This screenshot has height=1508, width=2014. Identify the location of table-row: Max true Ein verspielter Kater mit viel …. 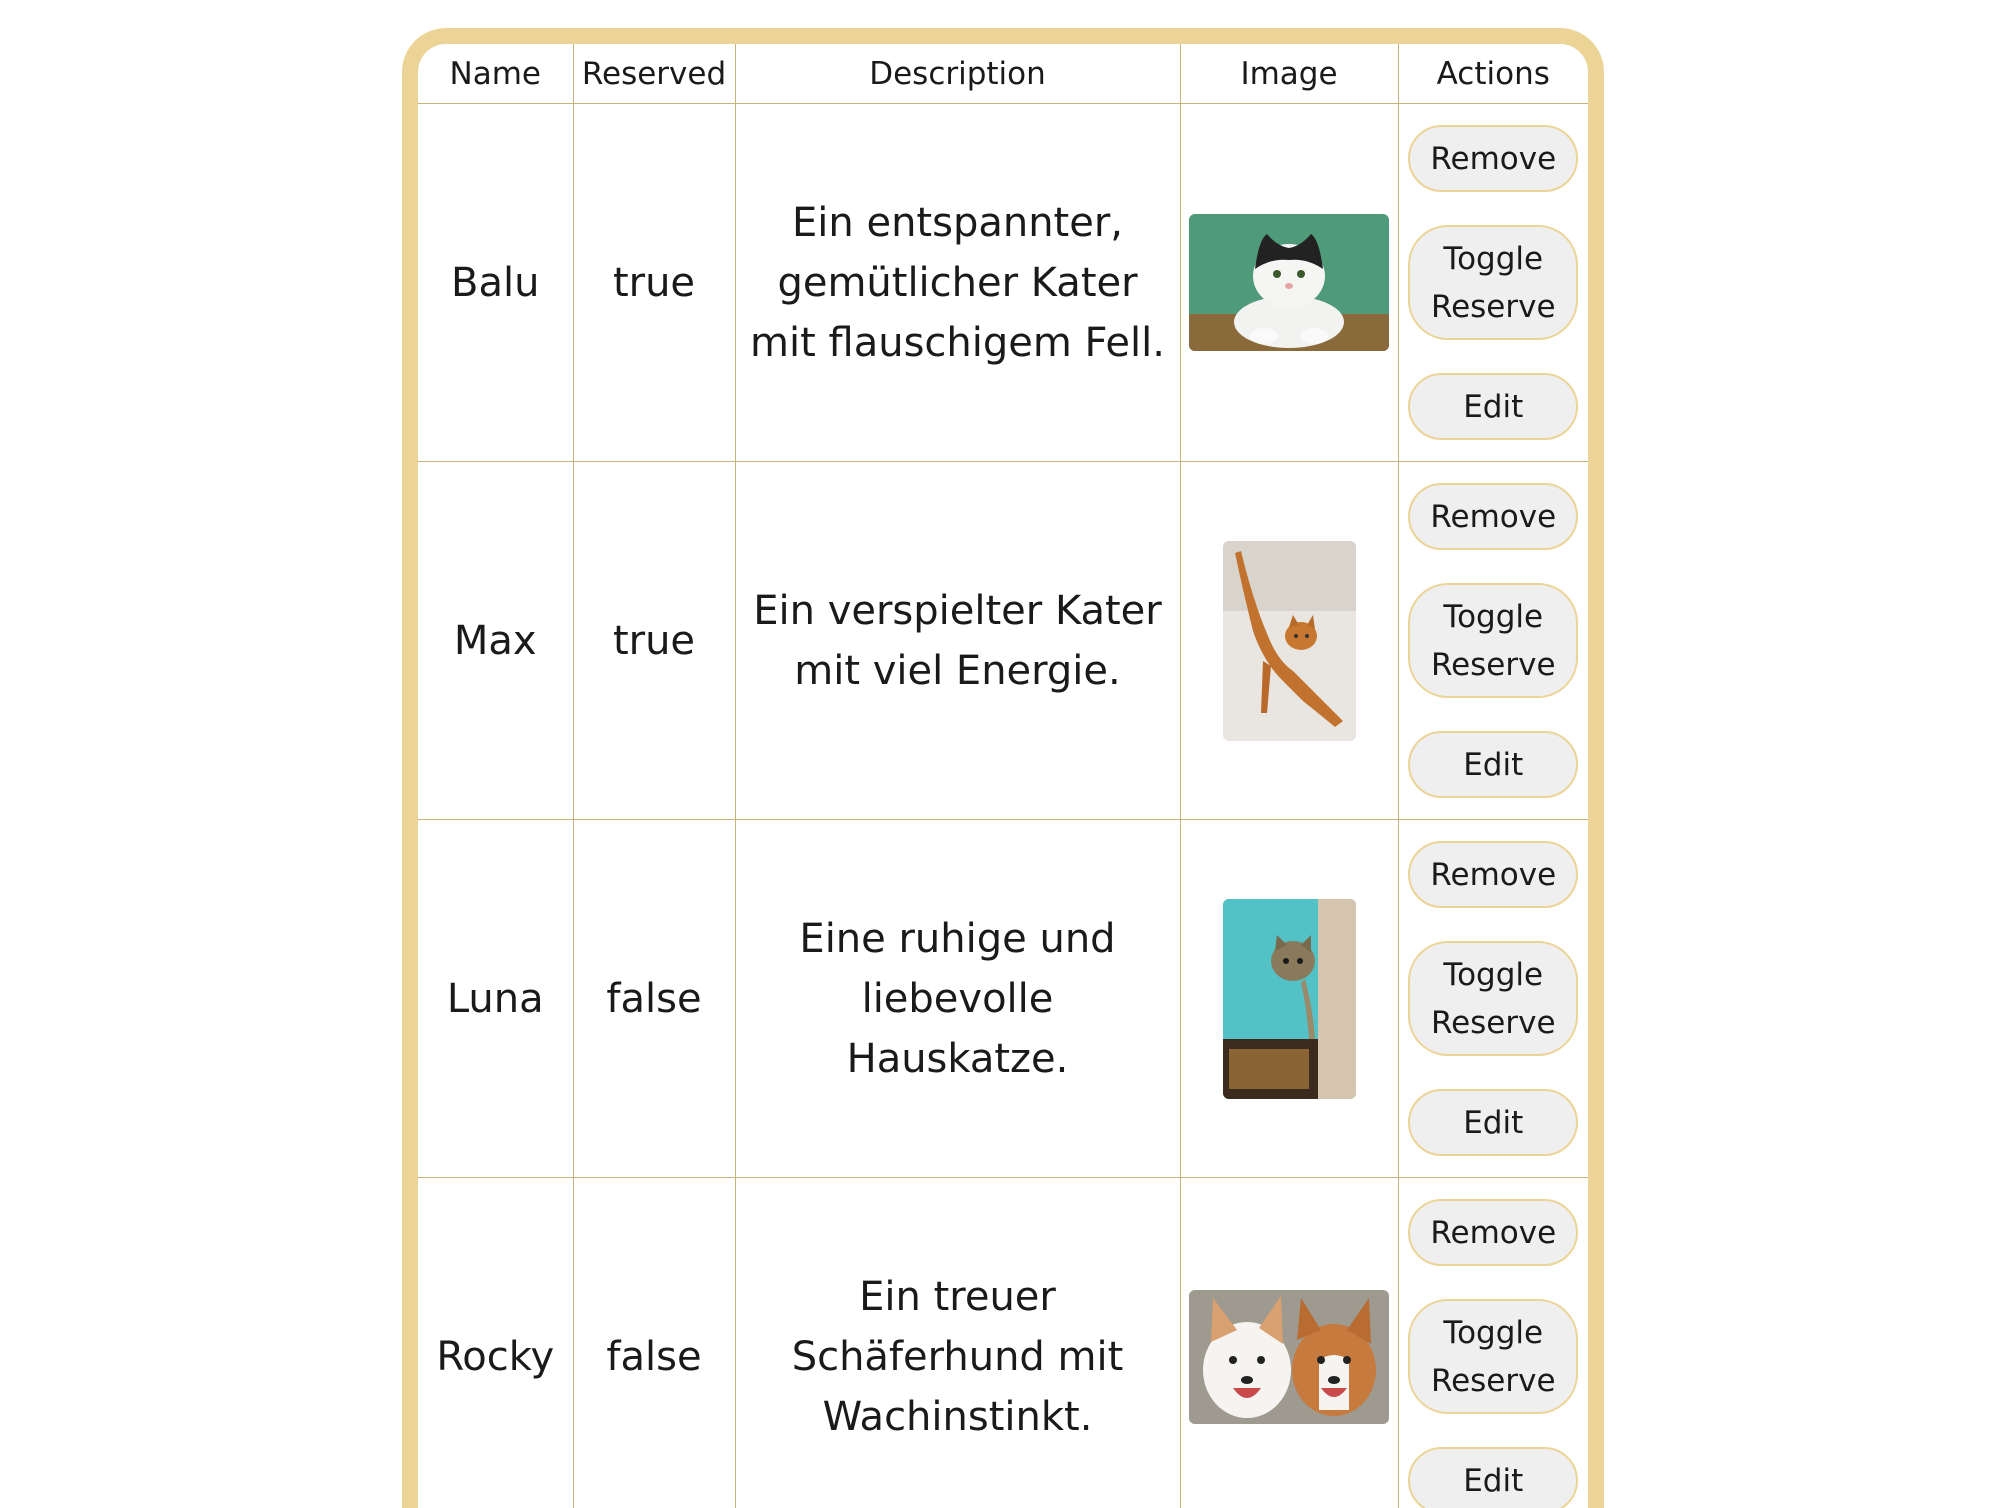
(1003, 641).